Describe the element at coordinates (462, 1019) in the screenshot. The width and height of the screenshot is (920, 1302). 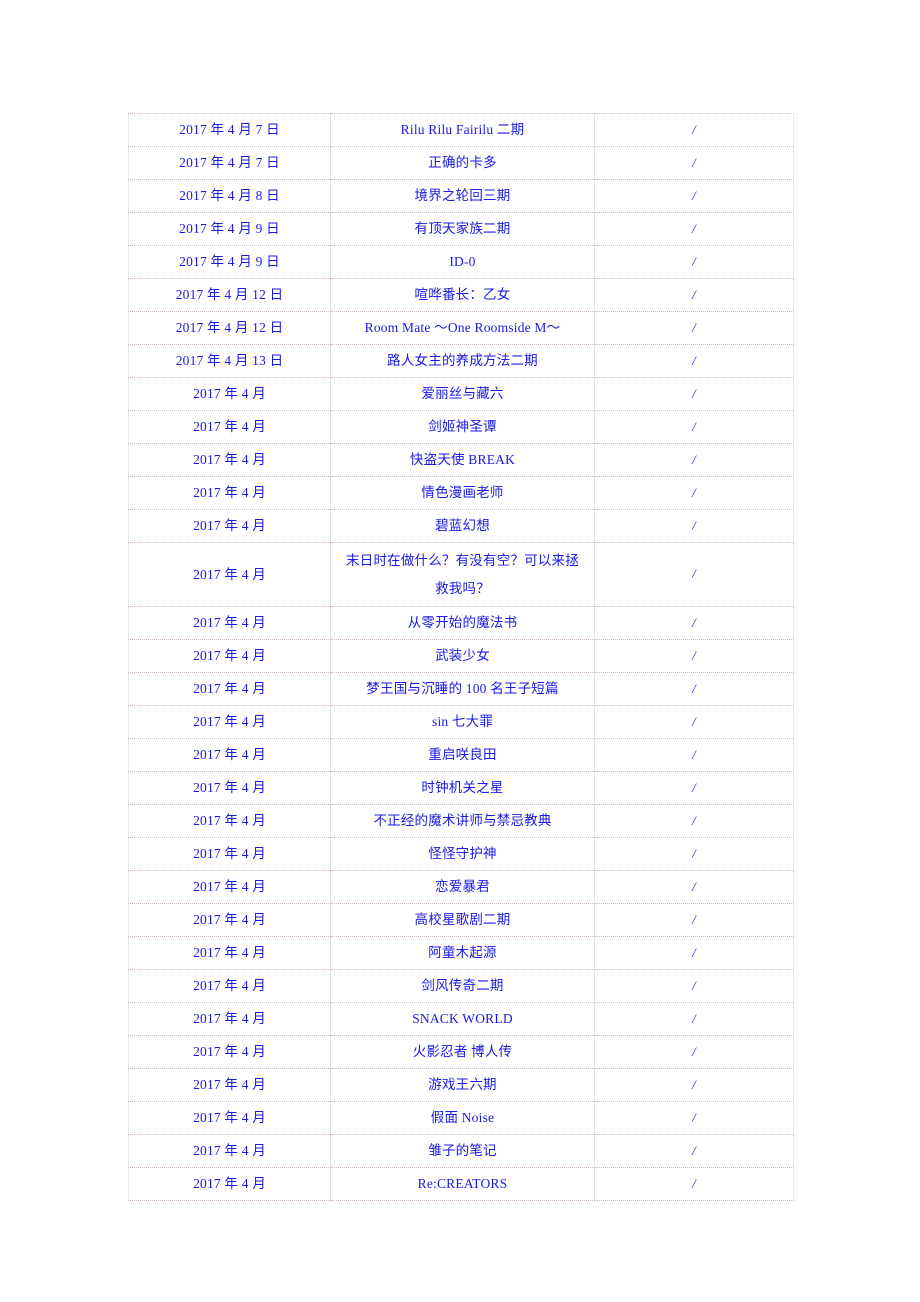
I see `cell-title: SNACK WORLD` at that location.